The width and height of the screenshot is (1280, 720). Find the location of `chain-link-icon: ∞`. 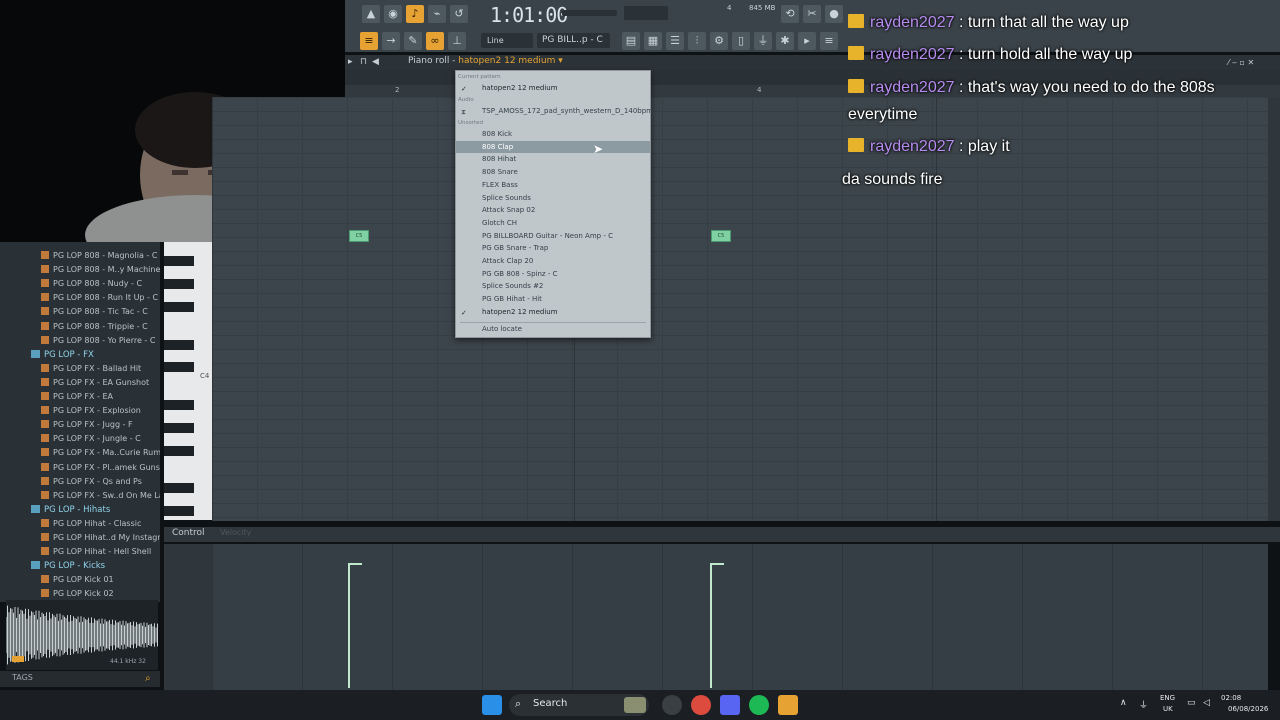

chain-link-icon: ∞ is located at coordinates (435, 41).